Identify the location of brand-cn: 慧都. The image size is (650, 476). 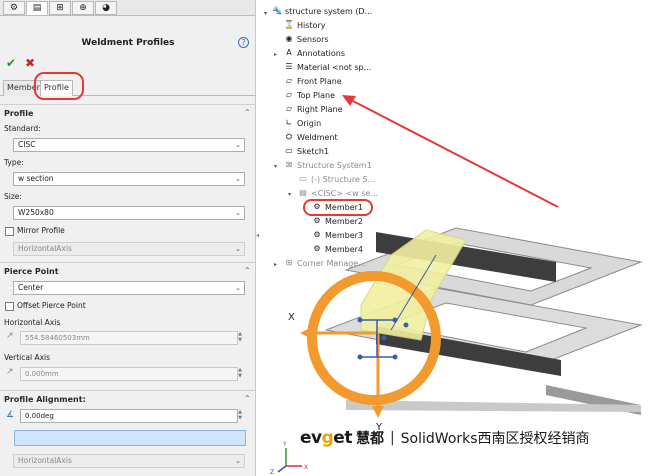
(369, 439).